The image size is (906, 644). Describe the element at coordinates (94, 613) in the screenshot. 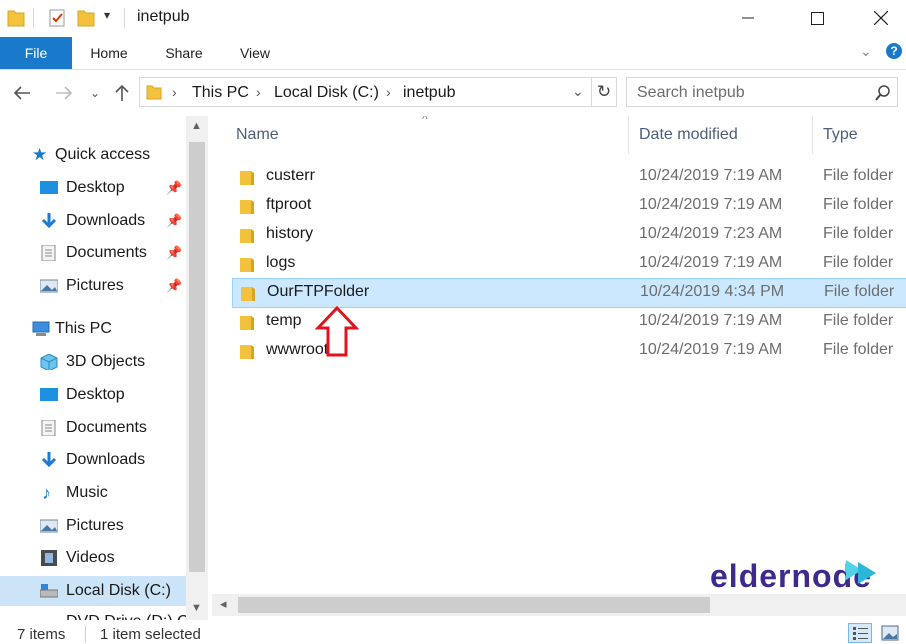

I see `nav-item-dvd-drive: DVD Drive (D:) C` at that location.